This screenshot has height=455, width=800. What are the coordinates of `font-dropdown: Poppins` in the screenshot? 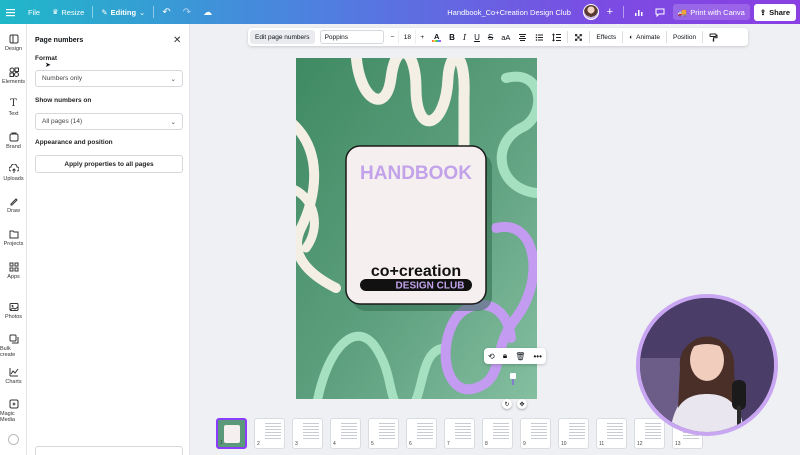 It's located at (351, 37).